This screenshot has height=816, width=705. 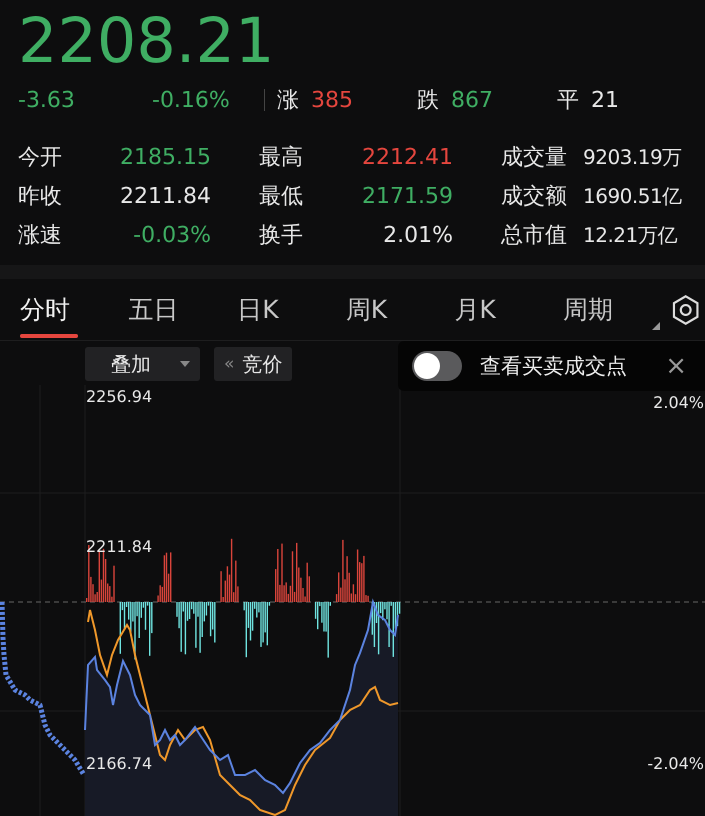 I want to click on stat-value: 2212.41, so click(x=407, y=158).